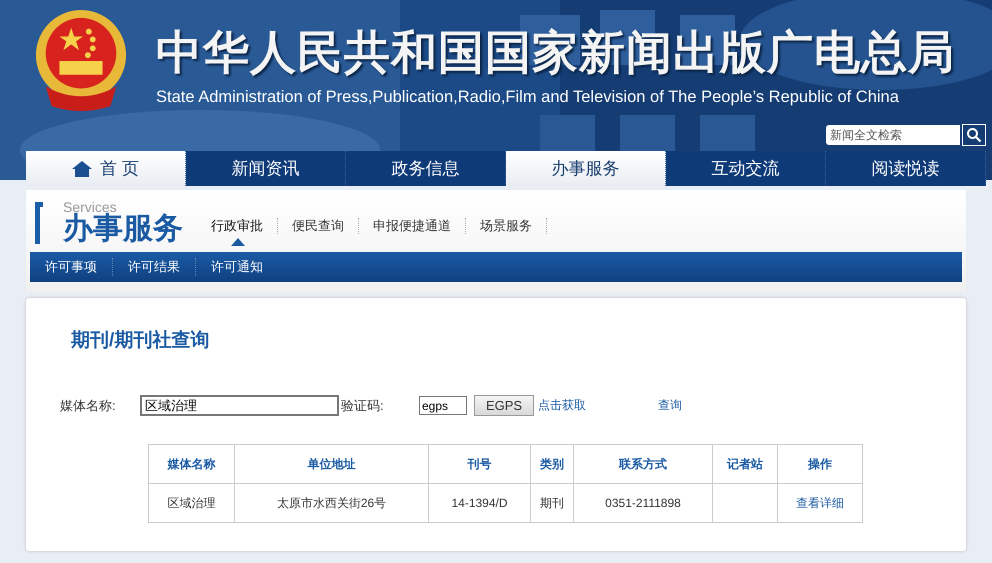  What do you see at coordinates (479, 464) in the screenshot?
I see `column-header: 刊号` at bounding box center [479, 464].